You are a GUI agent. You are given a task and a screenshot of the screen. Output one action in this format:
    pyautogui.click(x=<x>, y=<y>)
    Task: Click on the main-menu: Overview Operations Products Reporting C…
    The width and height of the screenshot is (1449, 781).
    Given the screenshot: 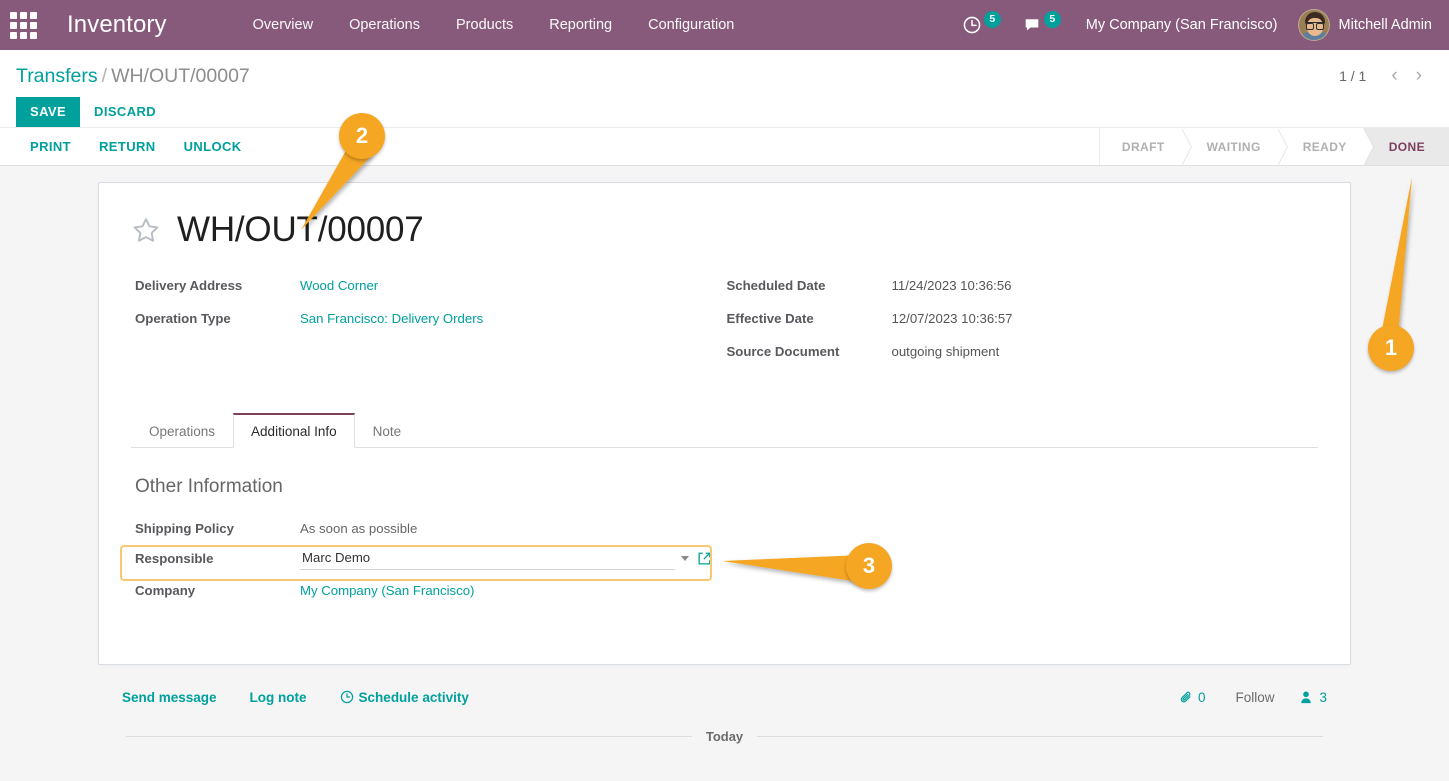 What is the action you would take?
    pyautogui.click(x=494, y=25)
    